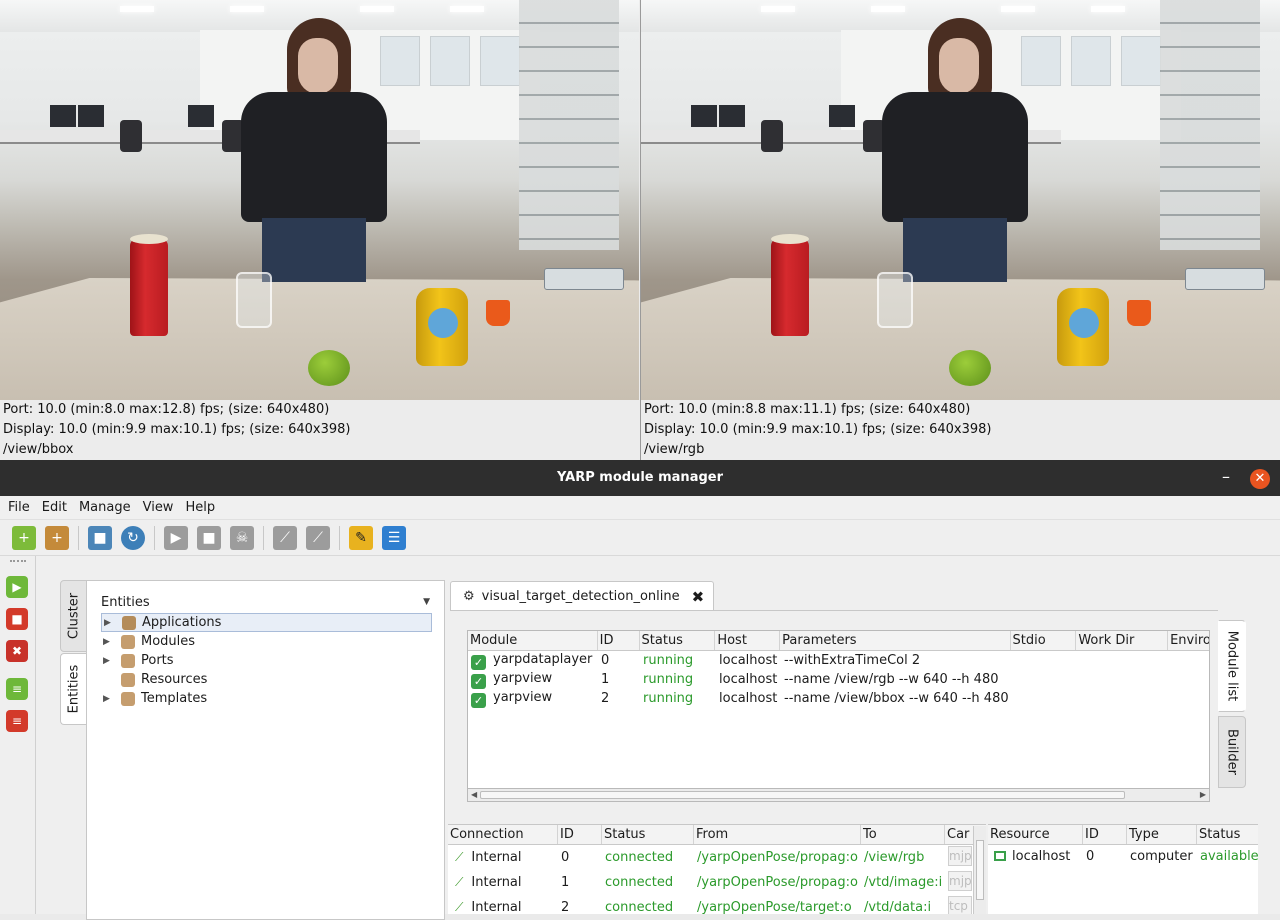  Describe the element at coordinates (1162, 834) in the screenshot. I see `col-type: Type` at that location.